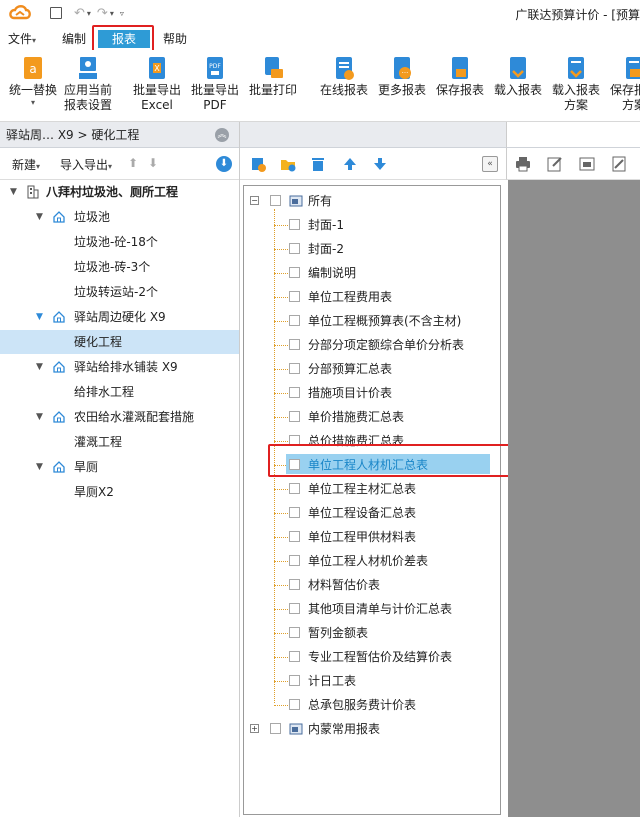 The image size is (640, 817). Describe the element at coordinates (119, 217) in the screenshot. I see `tree-group: ▼ 垃圾池` at that location.